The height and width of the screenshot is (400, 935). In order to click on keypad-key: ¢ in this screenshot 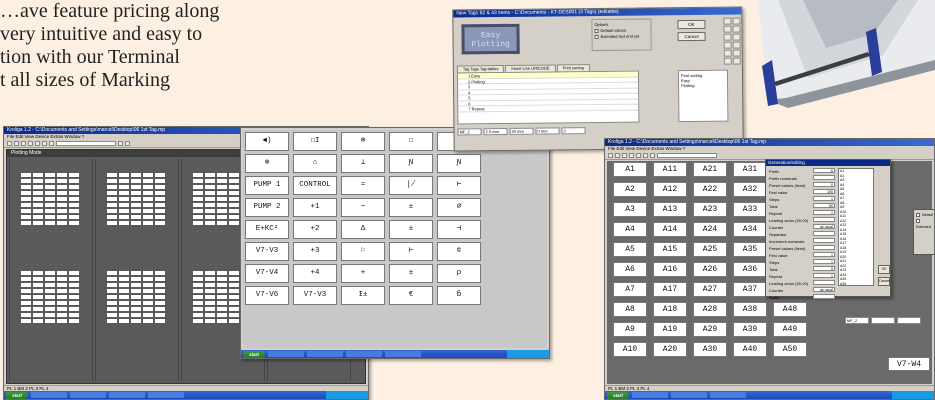, I will do `click(459, 251)`.